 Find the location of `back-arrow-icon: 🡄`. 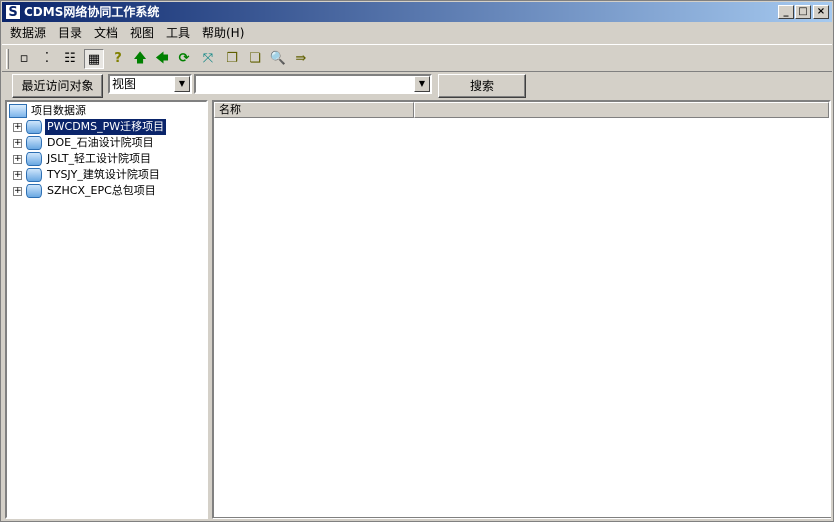

back-arrow-icon: 🡄 is located at coordinates (162, 59).